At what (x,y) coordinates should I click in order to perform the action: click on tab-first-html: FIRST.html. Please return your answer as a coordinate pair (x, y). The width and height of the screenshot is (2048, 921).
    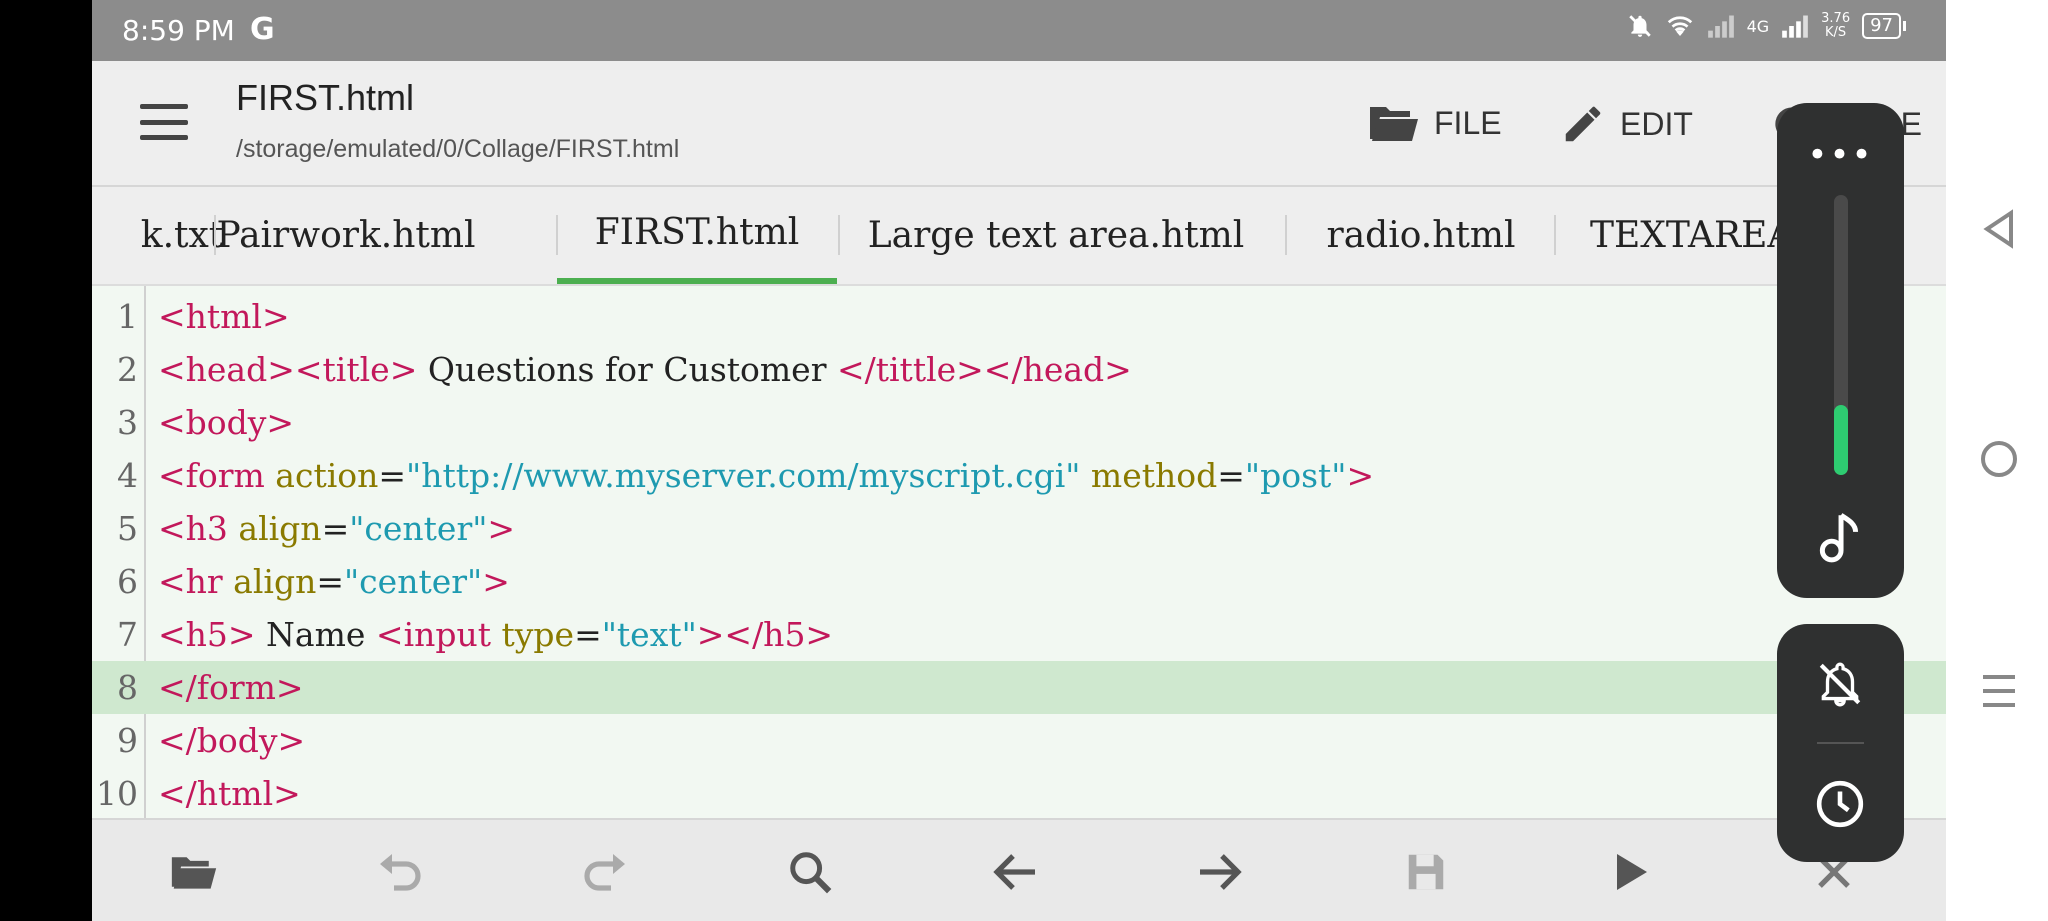
    Looking at the image, I should click on (697, 235).